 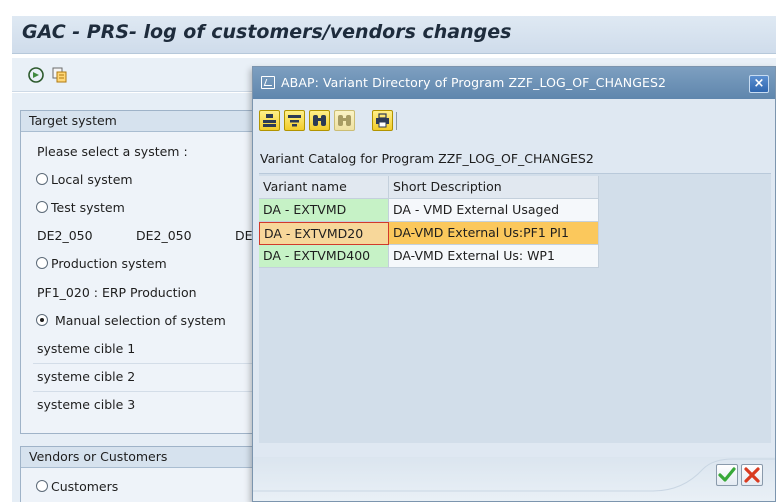 I want to click on production-system-radio: Production system, so click(x=101, y=263).